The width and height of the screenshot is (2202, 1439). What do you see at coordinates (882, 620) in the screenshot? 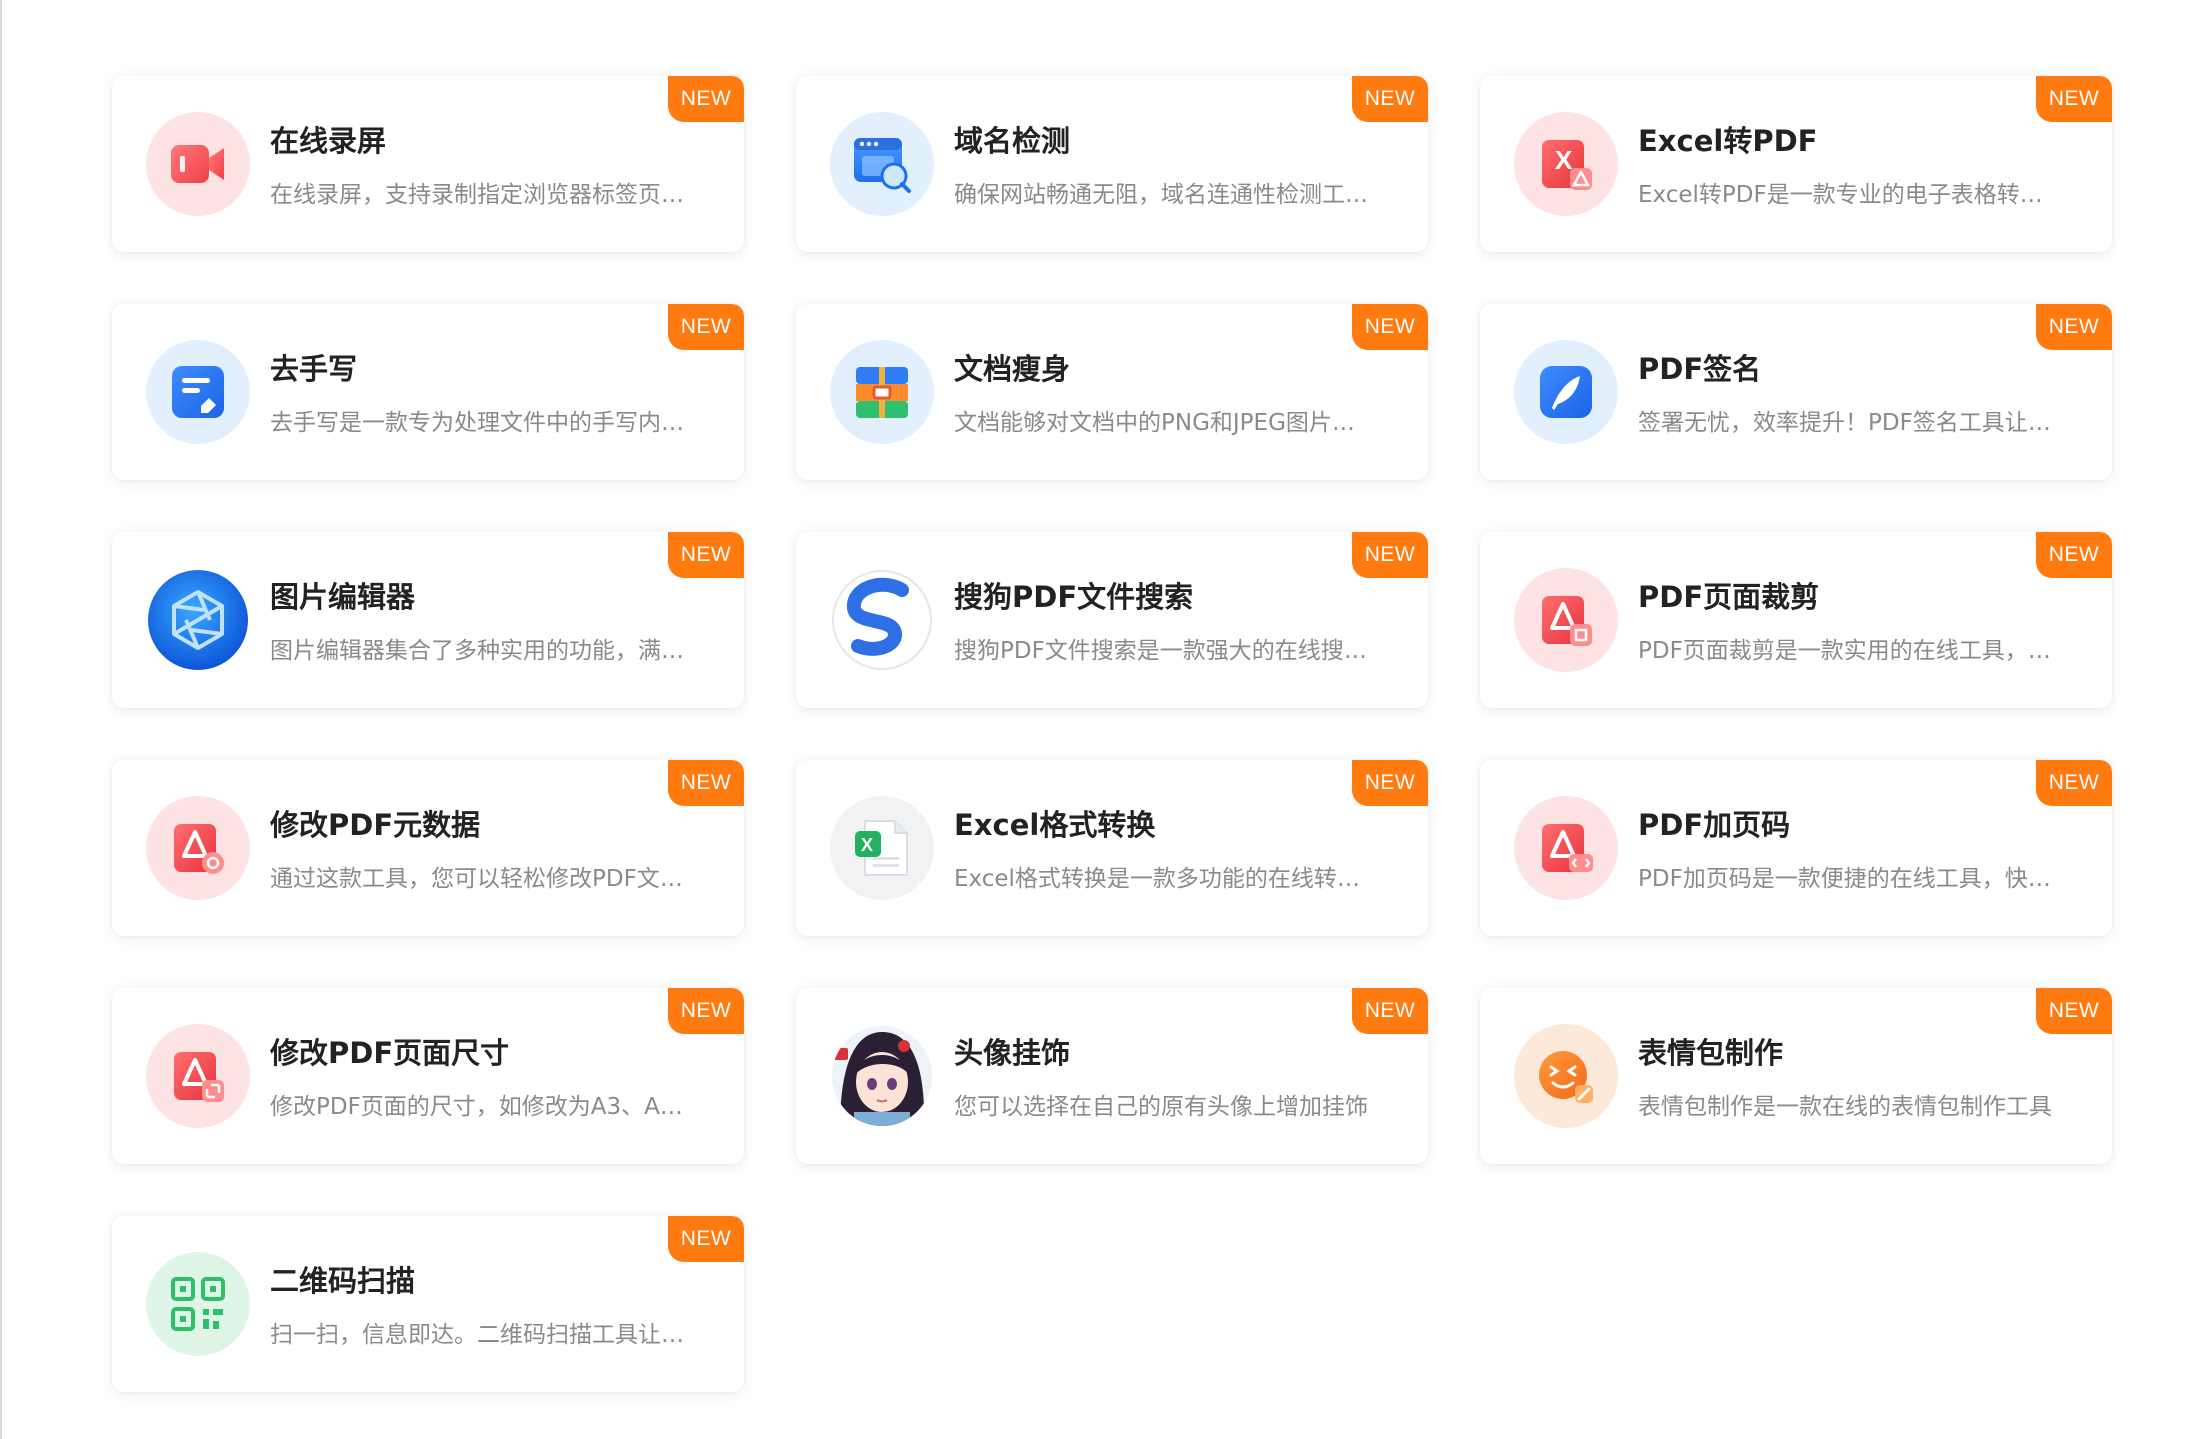
I see `sogou-search-icon` at bounding box center [882, 620].